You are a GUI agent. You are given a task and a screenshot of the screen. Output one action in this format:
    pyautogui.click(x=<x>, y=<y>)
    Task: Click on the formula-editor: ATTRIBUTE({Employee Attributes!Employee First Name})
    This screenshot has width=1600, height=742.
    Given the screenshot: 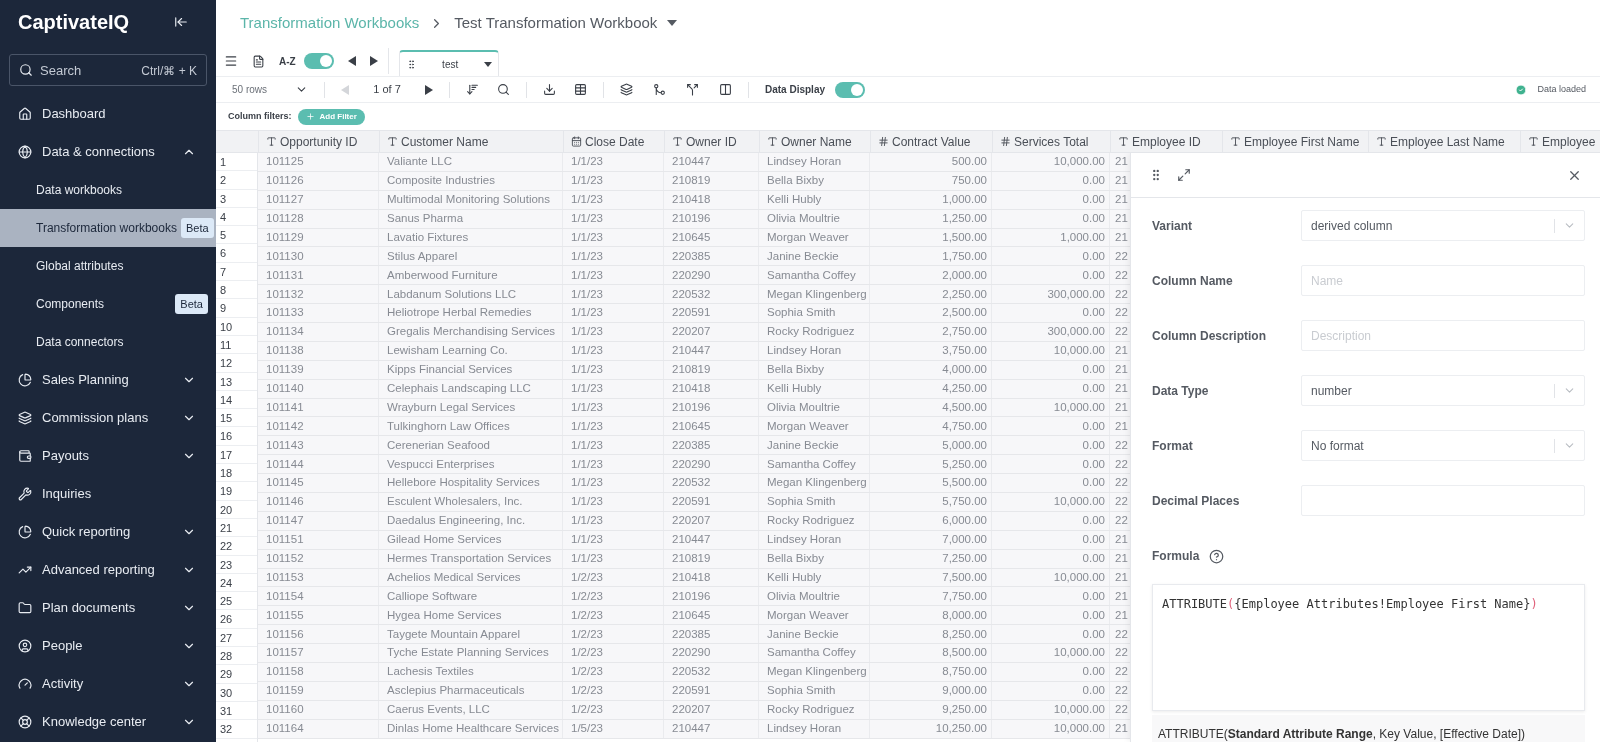 What is the action you would take?
    pyautogui.click(x=1368, y=647)
    